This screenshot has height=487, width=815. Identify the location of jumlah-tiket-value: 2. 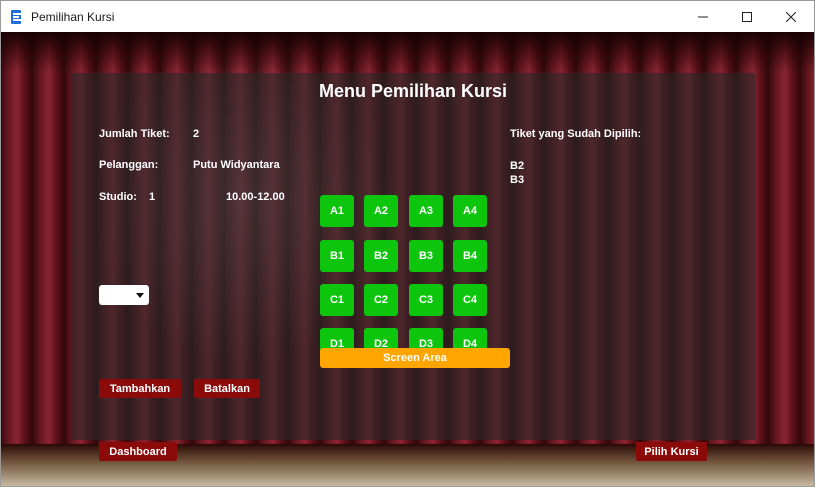
(196, 134).